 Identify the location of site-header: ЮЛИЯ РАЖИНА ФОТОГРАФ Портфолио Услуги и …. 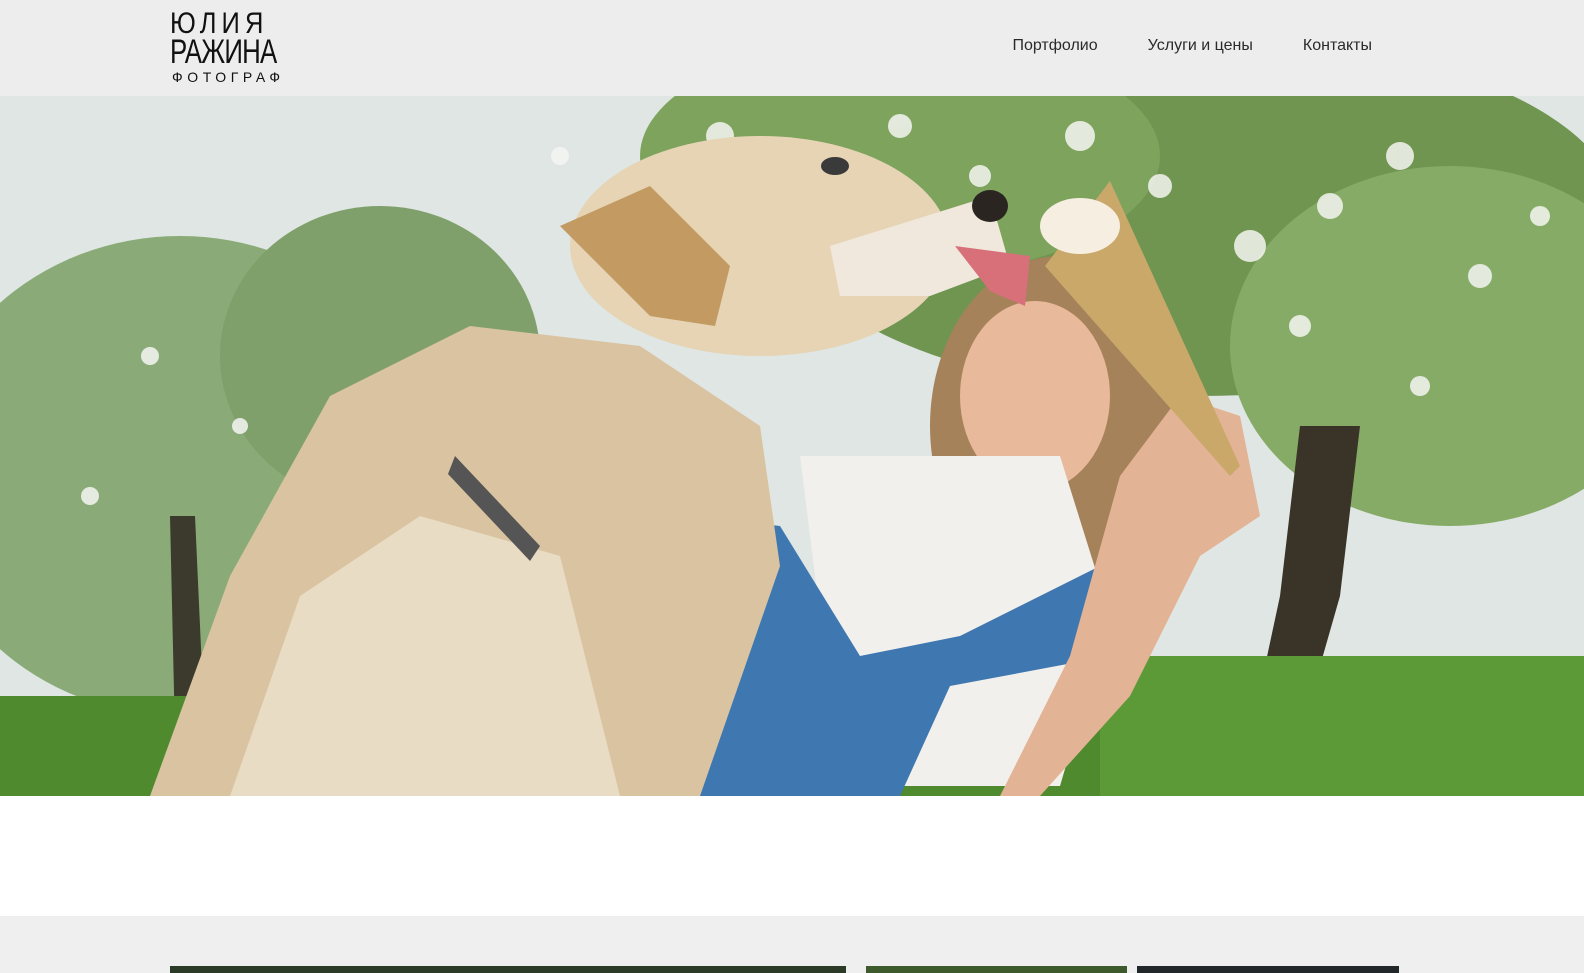
(792, 48).